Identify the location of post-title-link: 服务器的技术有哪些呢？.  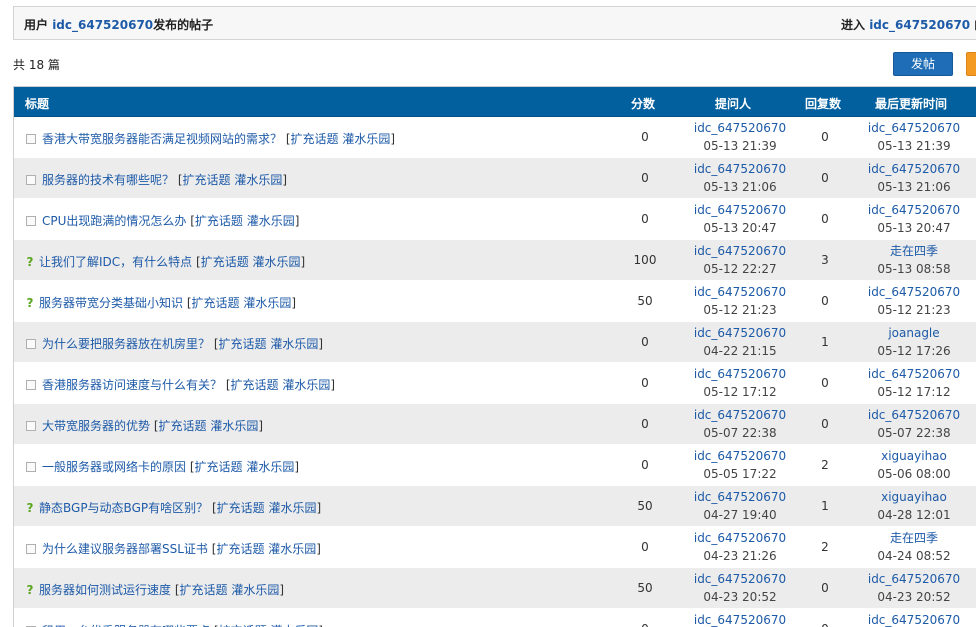
(108, 180).